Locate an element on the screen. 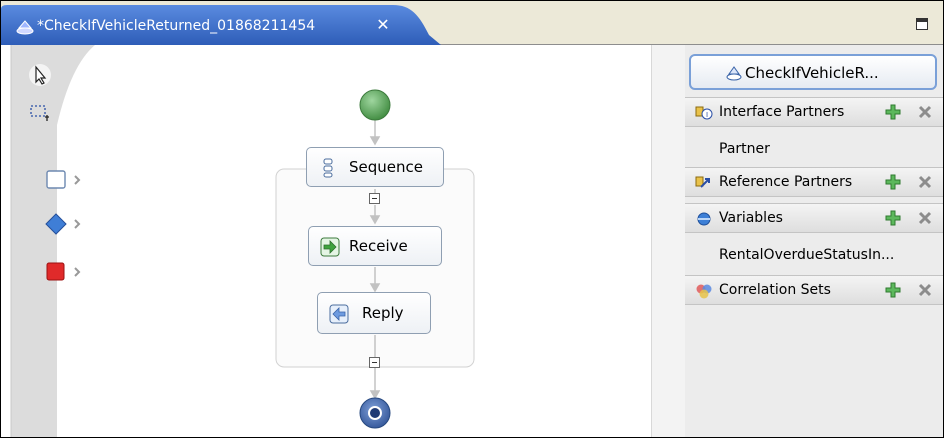  red-square-icon is located at coordinates (68, 272).